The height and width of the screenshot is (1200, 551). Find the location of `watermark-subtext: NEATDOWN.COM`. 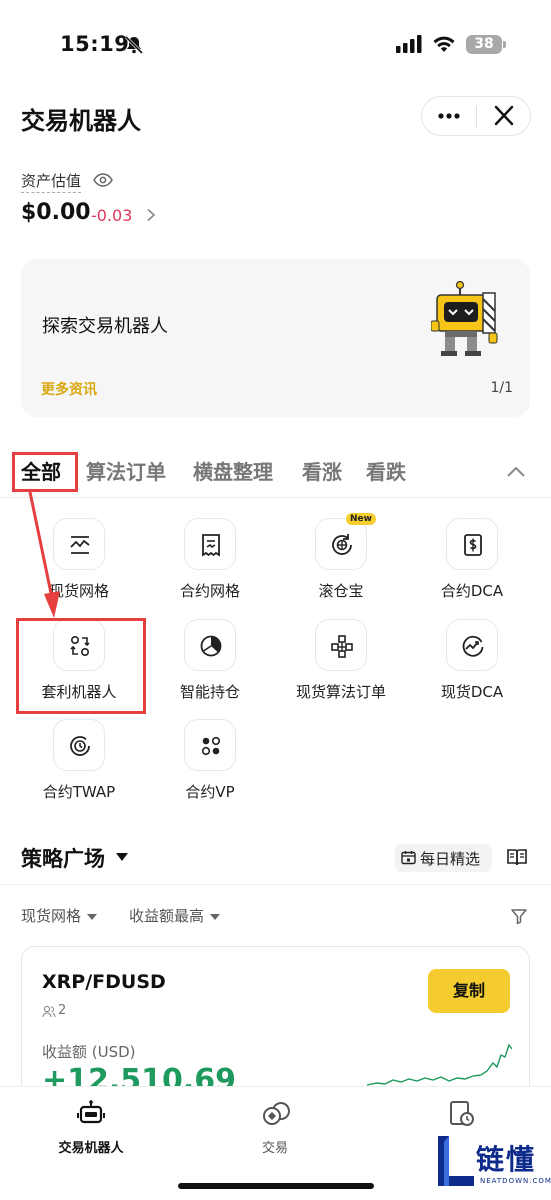

watermark-subtext: NEATDOWN.COM is located at coordinates (515, 1181).